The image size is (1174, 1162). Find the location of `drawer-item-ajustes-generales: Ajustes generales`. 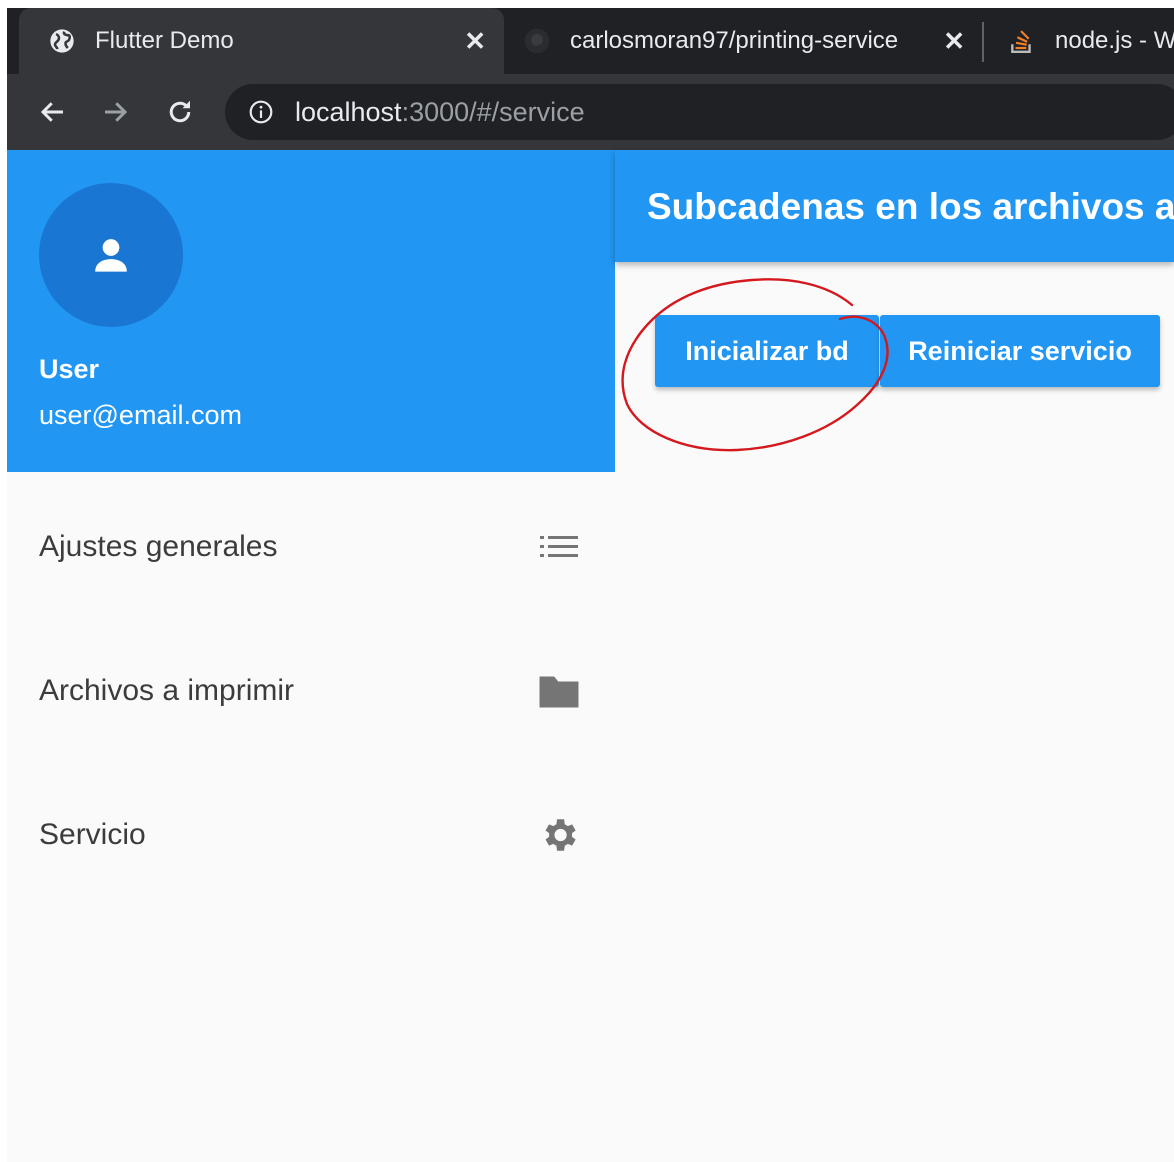

drawer-item-ajustes-generales: Ajustes generales is located at coordinates (311, 547).